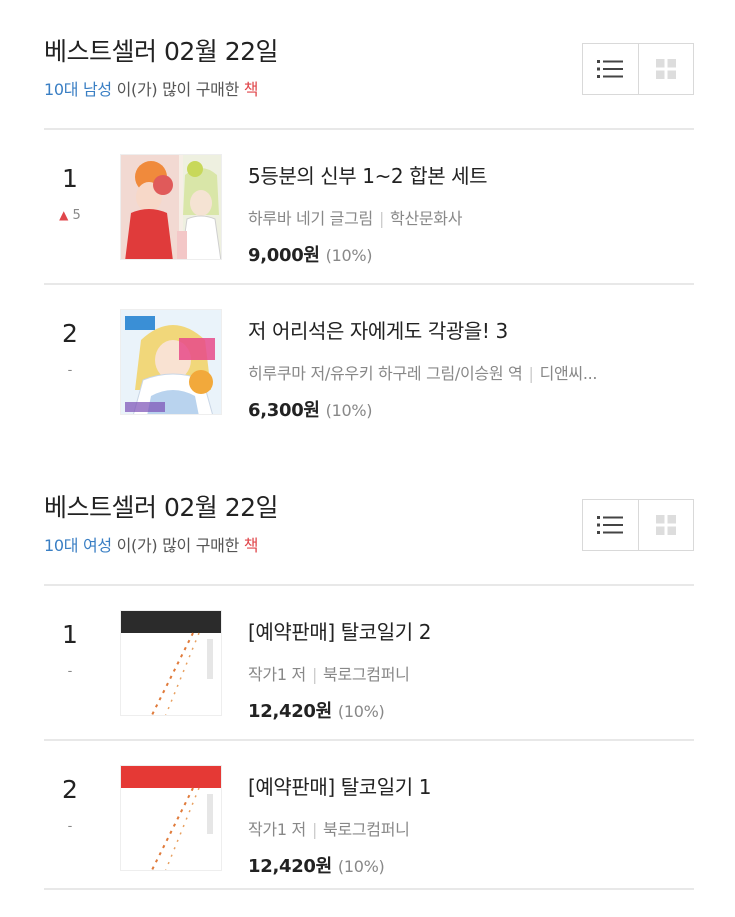  I want to click on list-item: 1 ▲ 5 5등분의 신부 1~2 합본 세트 하루바 네기 글그림 | 학산문화사, so click(369, 207).